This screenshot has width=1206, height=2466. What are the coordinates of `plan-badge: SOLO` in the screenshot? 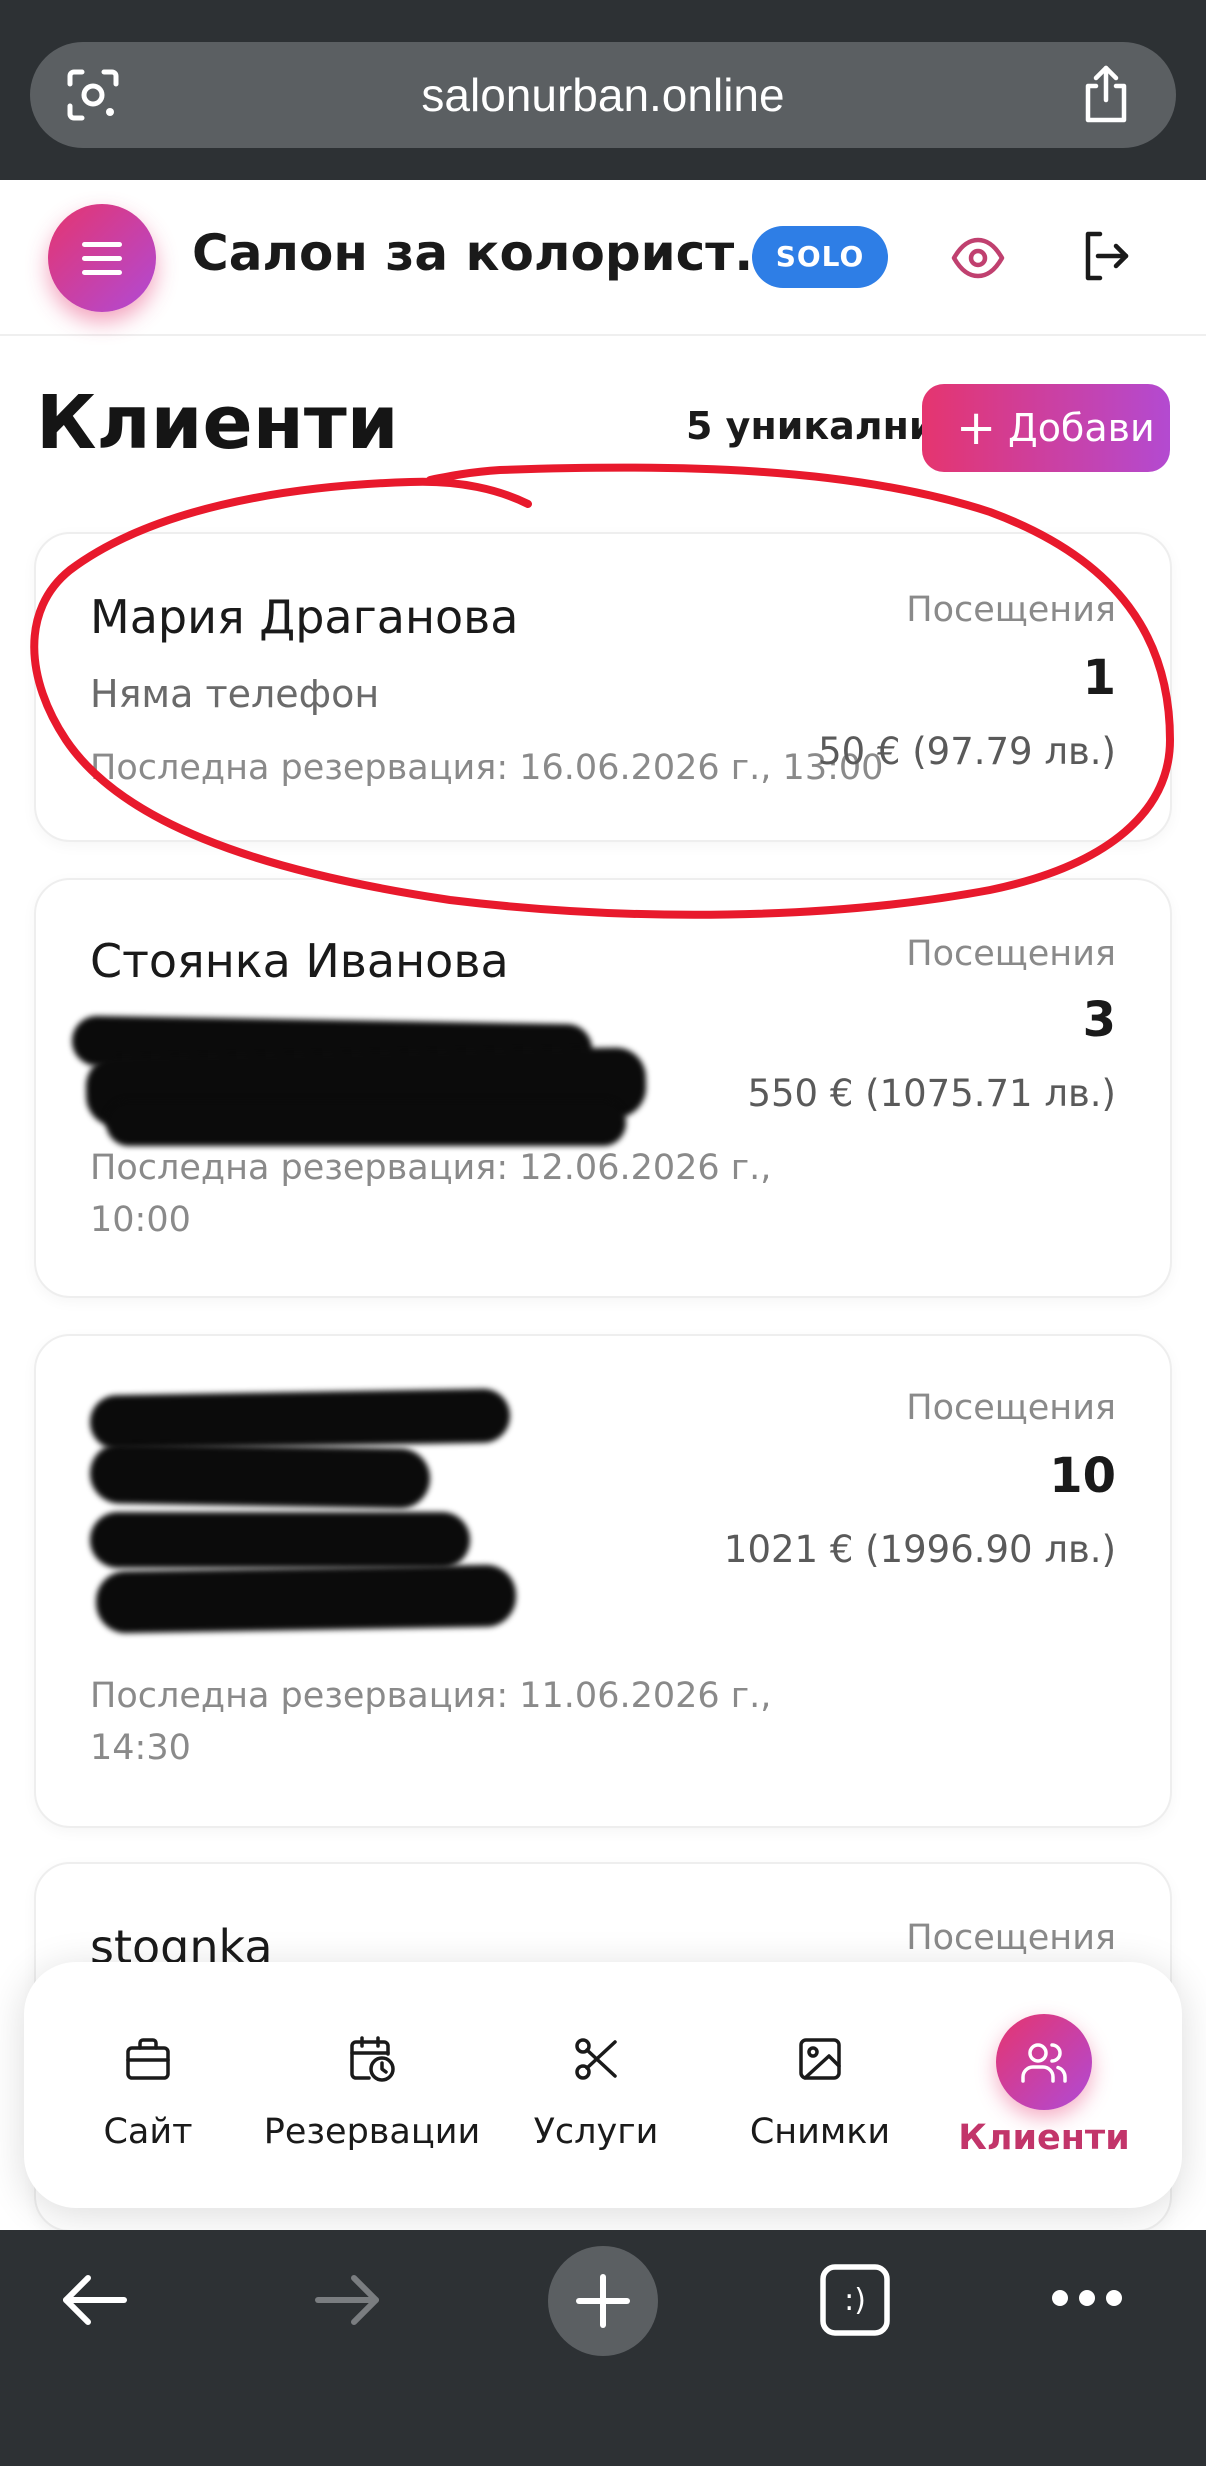 It's located at (820, 257).